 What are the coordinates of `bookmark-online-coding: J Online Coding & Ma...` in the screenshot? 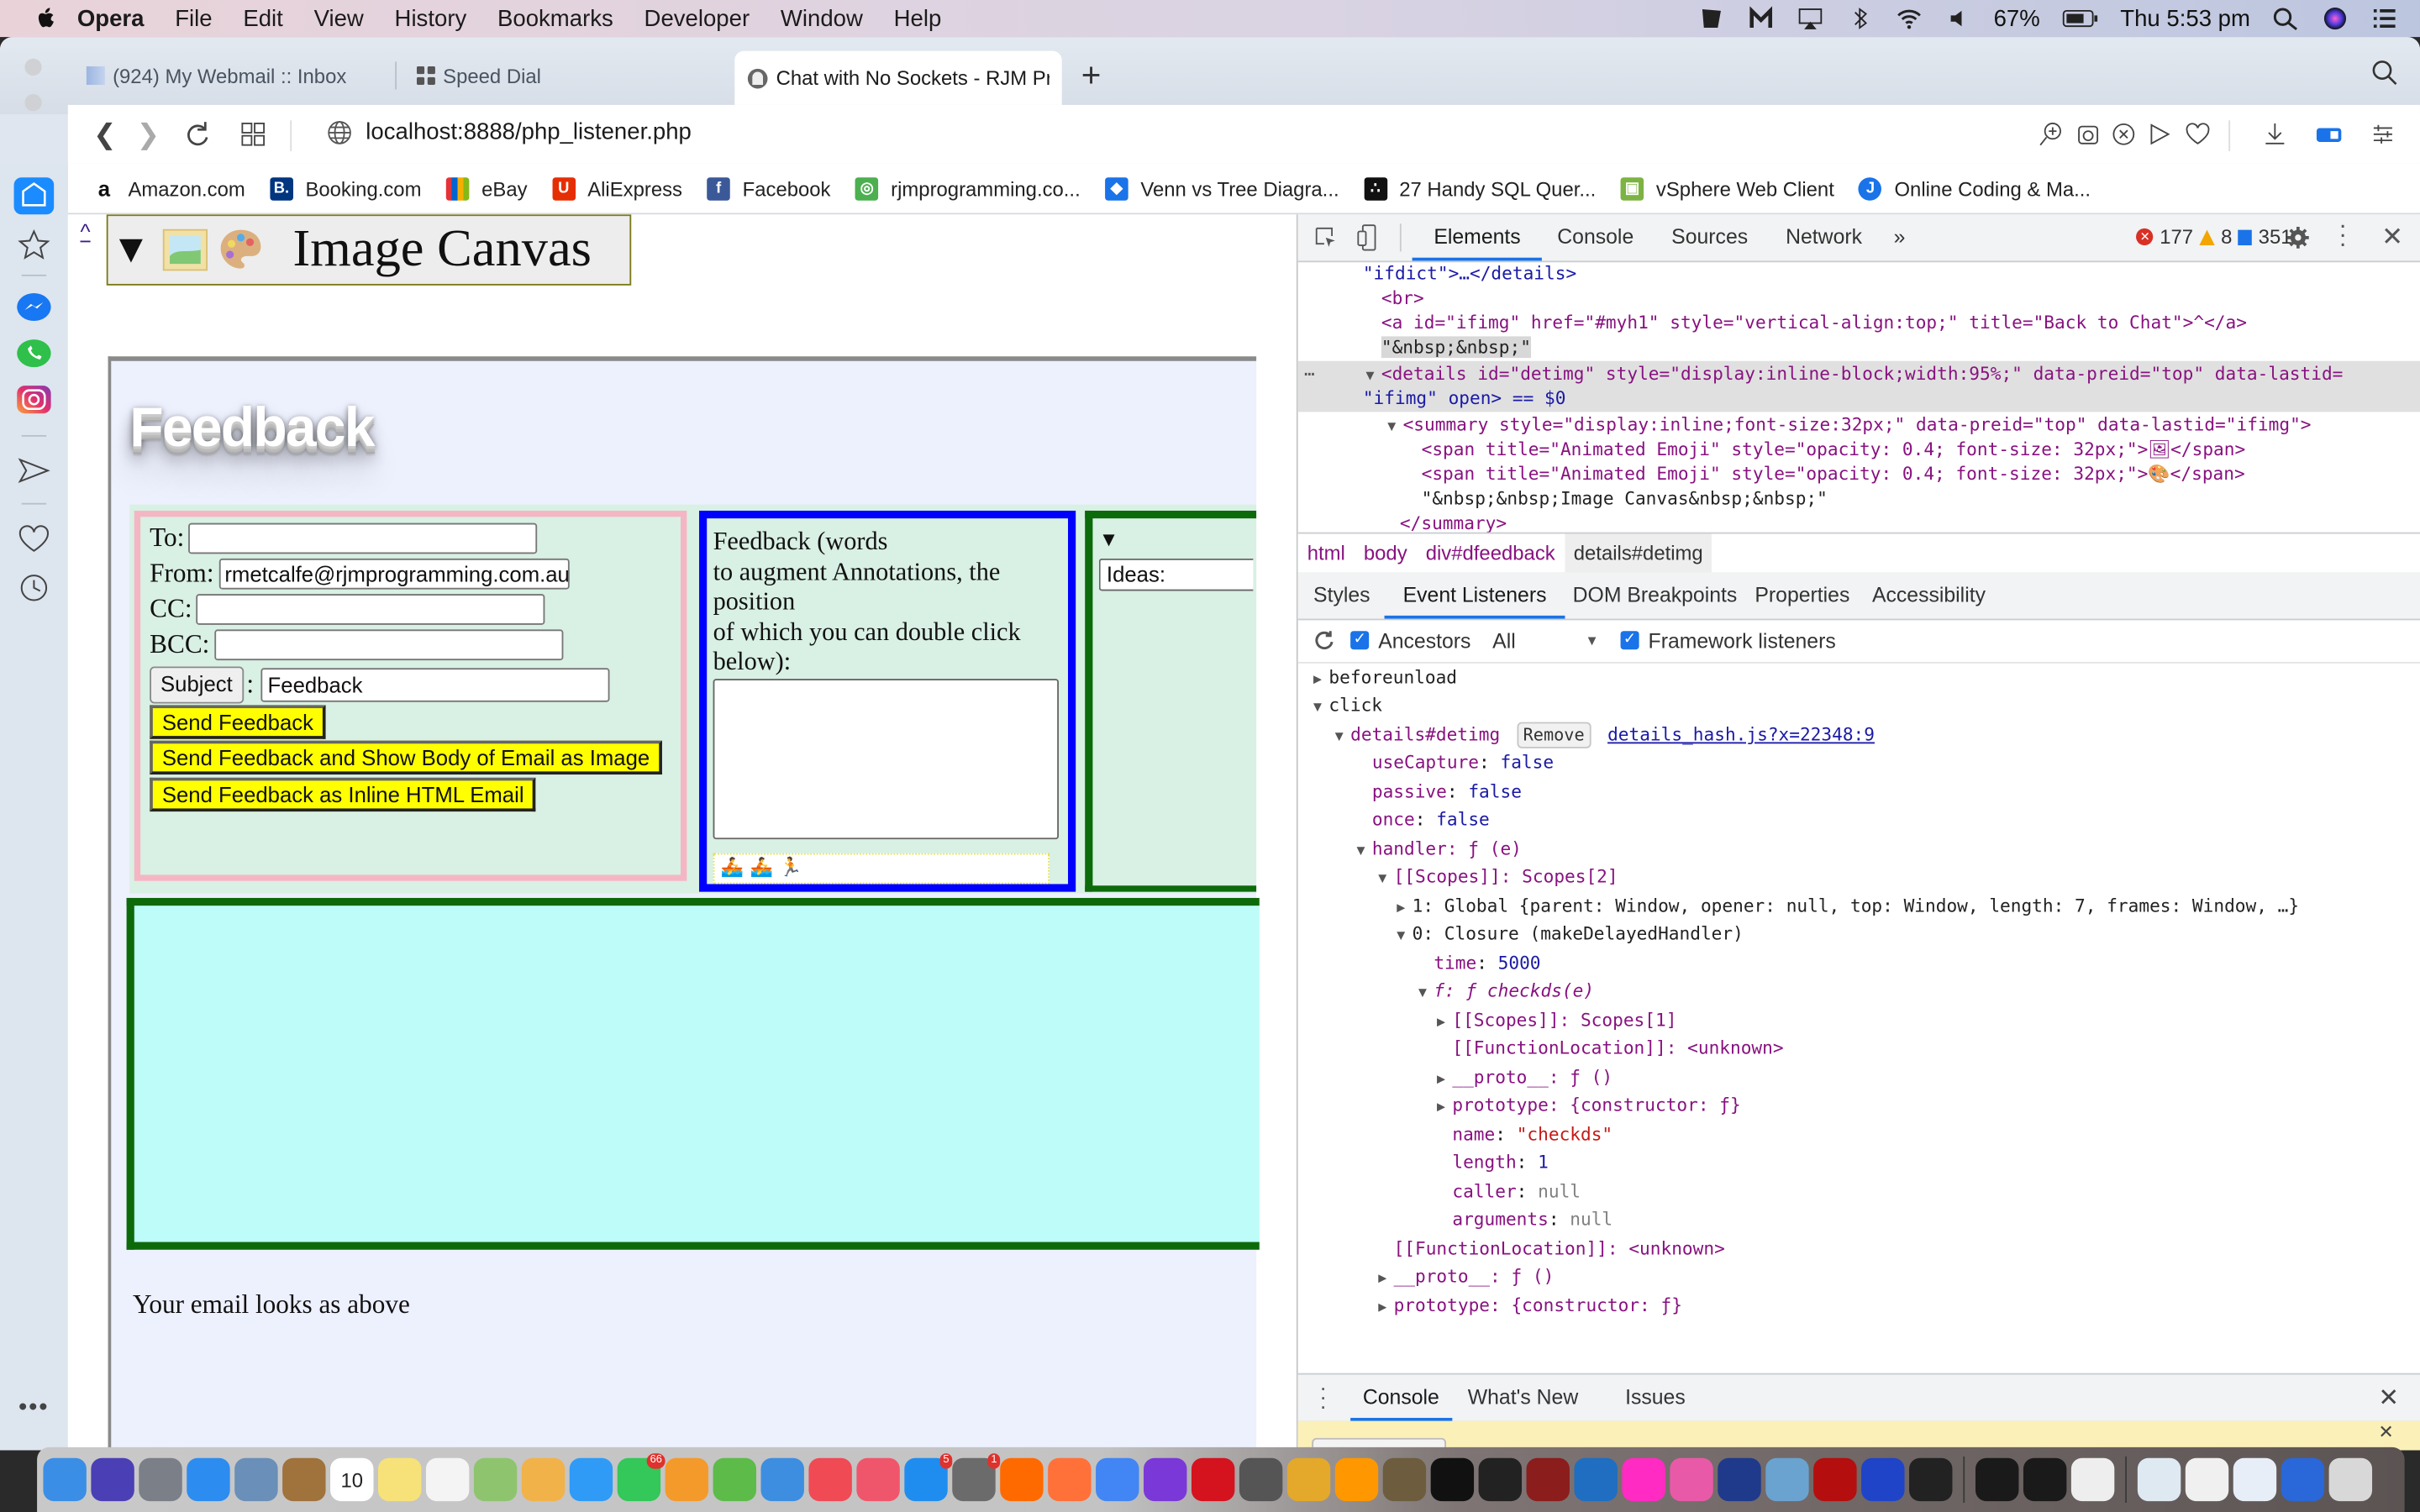 It's located at (1975, 188).